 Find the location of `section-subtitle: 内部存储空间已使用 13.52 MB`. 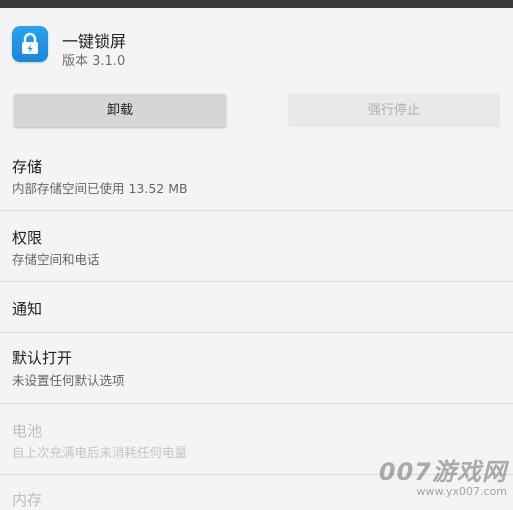

section-subtitle: 内部存储空间已使用 13.52 MB is located at coordinates (100, 188).